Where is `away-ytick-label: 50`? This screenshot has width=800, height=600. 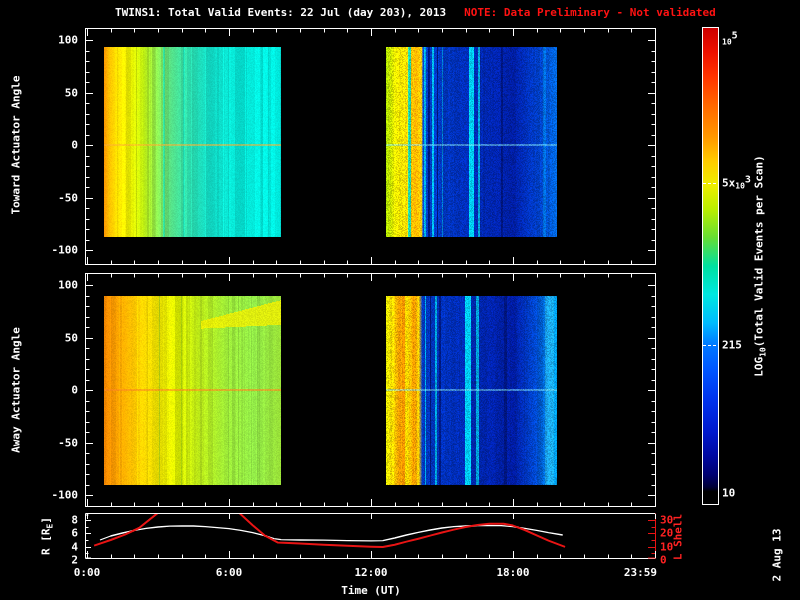
away-ytick-label: 50 is located at coordinates (71, 337).